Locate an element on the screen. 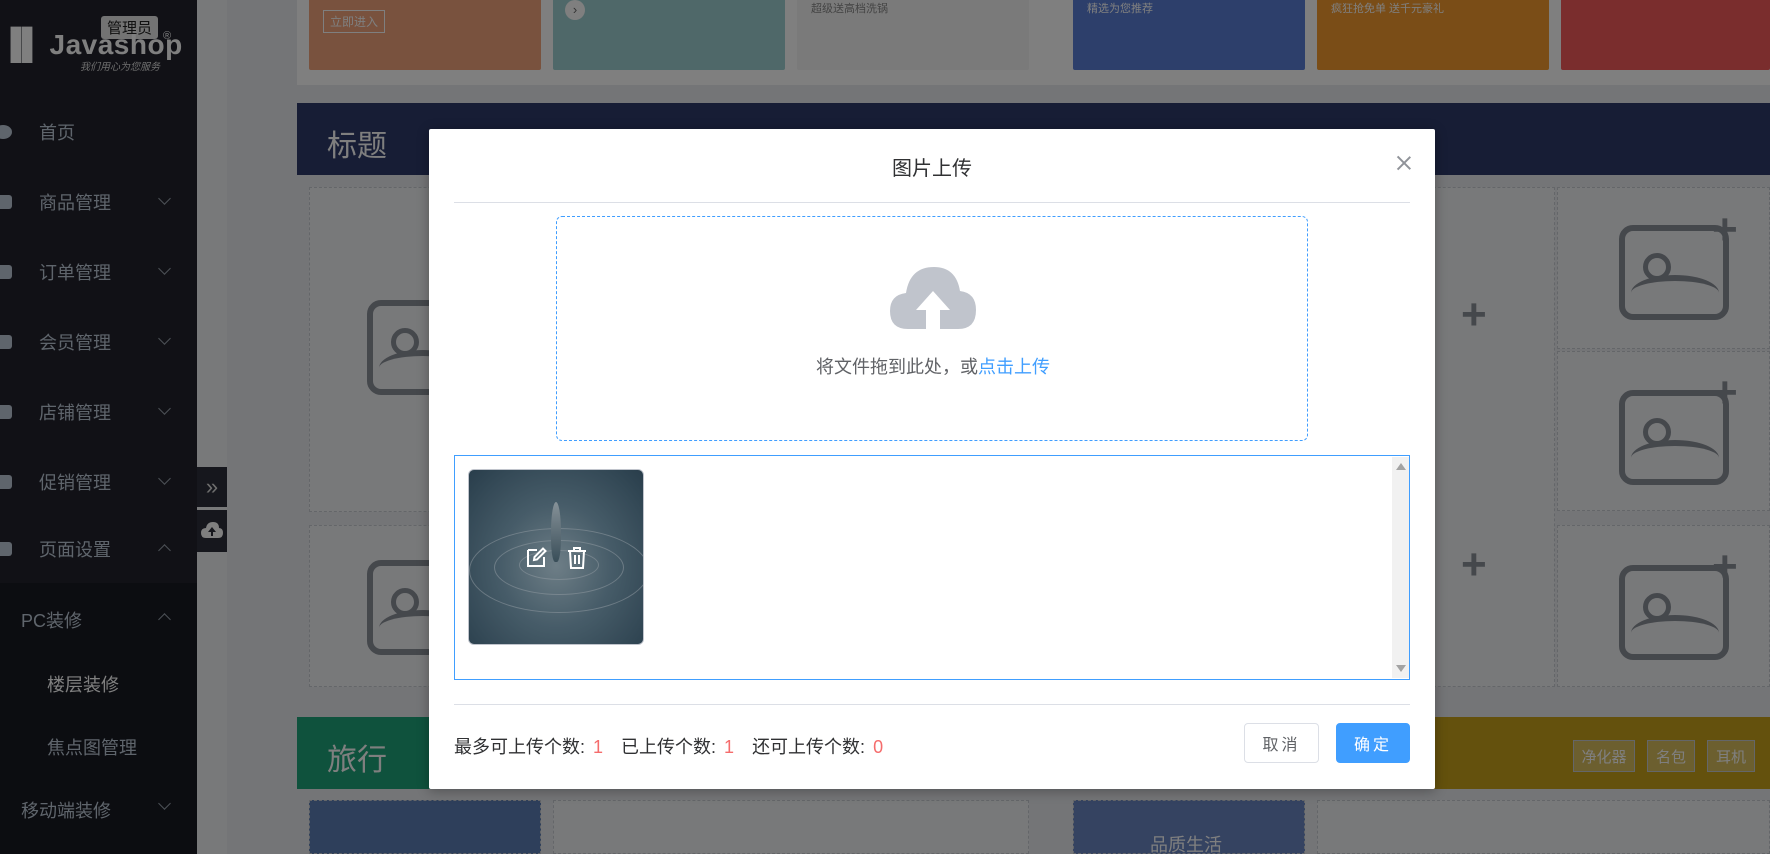  count-label: 已上传个数: is located at coordinates (669, 747).